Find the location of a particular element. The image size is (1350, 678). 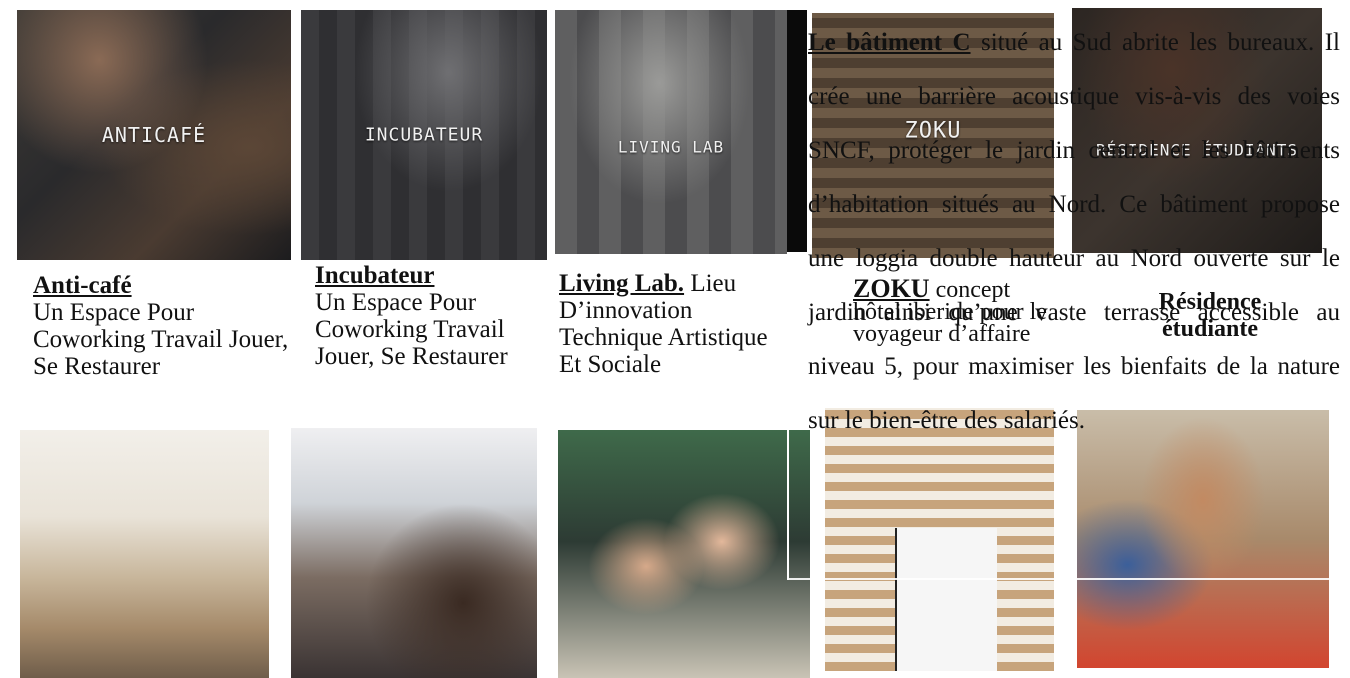

anticafe-caption-title: Anti-café is located at coordinates (82, 285).